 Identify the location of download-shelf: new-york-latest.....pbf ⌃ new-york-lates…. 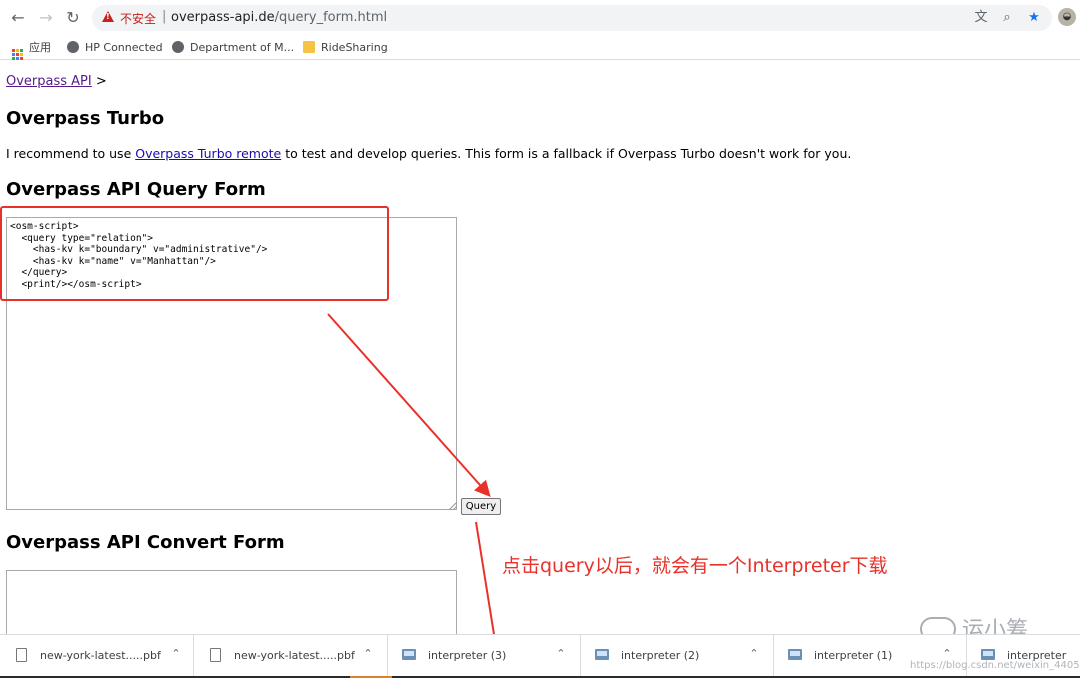
(540, 656).